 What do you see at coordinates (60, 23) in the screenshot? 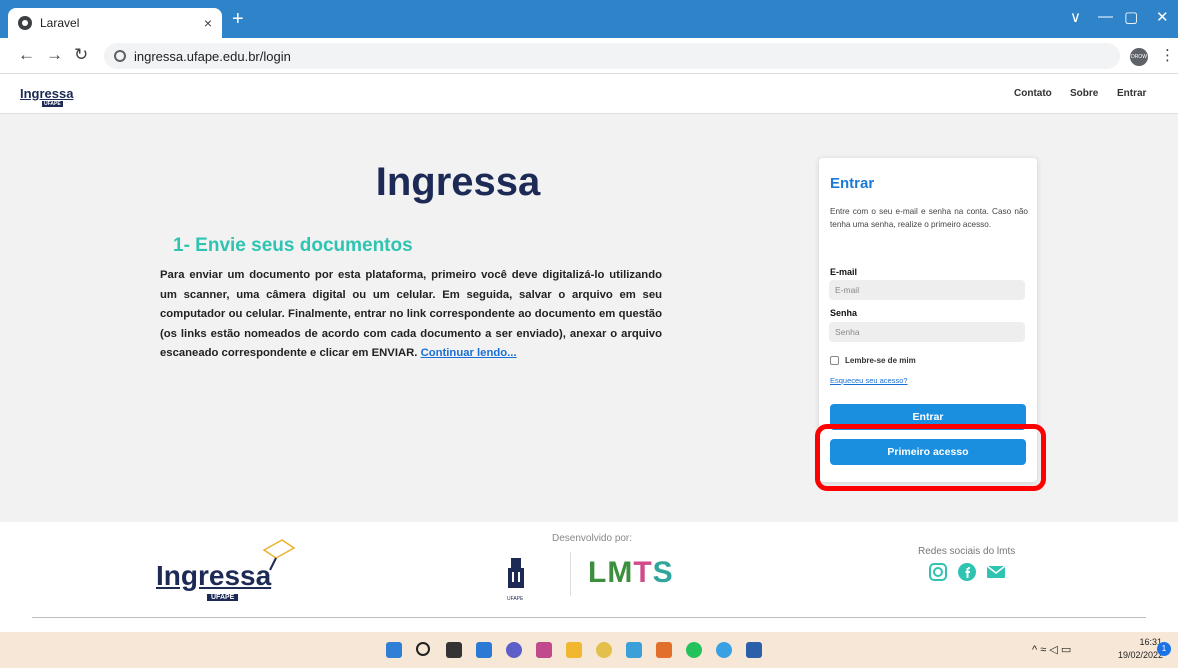
I see `tab-title: Laravel` at bounding box center [60, 23].